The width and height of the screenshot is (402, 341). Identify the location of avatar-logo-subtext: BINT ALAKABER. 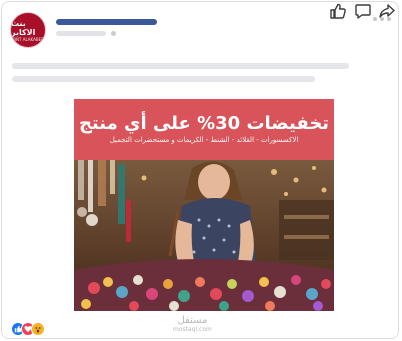
(28, 39).